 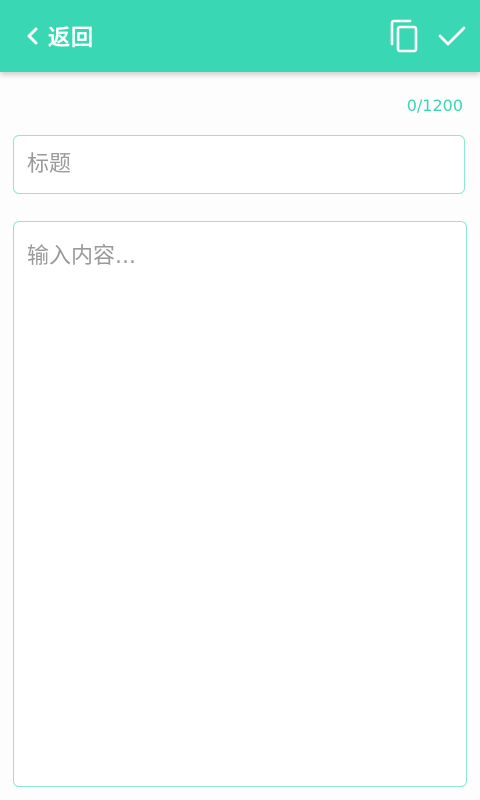 I want to click on back-label: 返回, so click(x=71, y=38).